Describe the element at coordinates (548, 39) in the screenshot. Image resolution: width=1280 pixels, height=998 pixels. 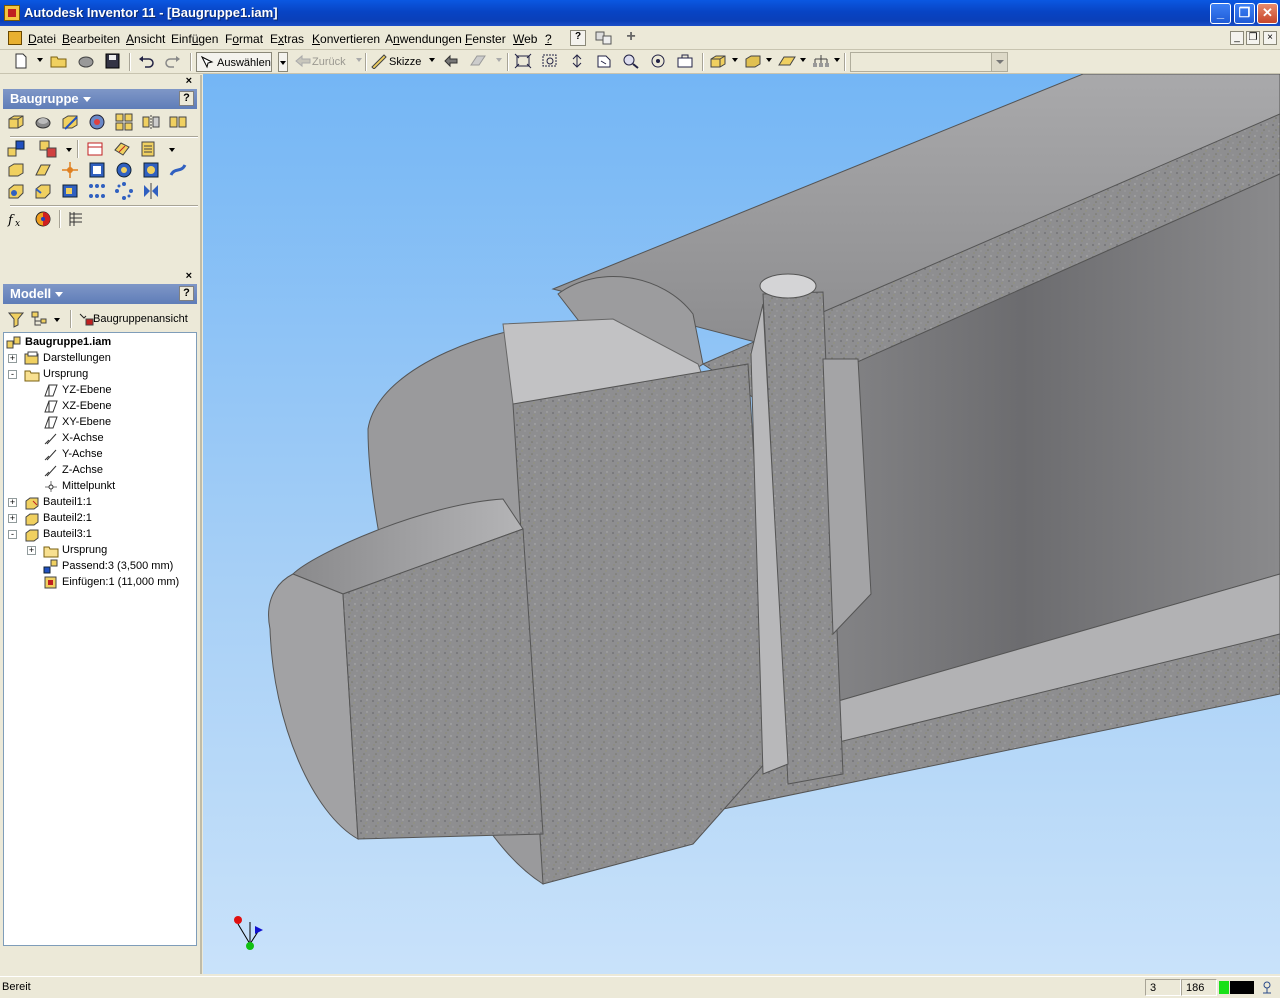
I see `menu-item: ?` at that location.